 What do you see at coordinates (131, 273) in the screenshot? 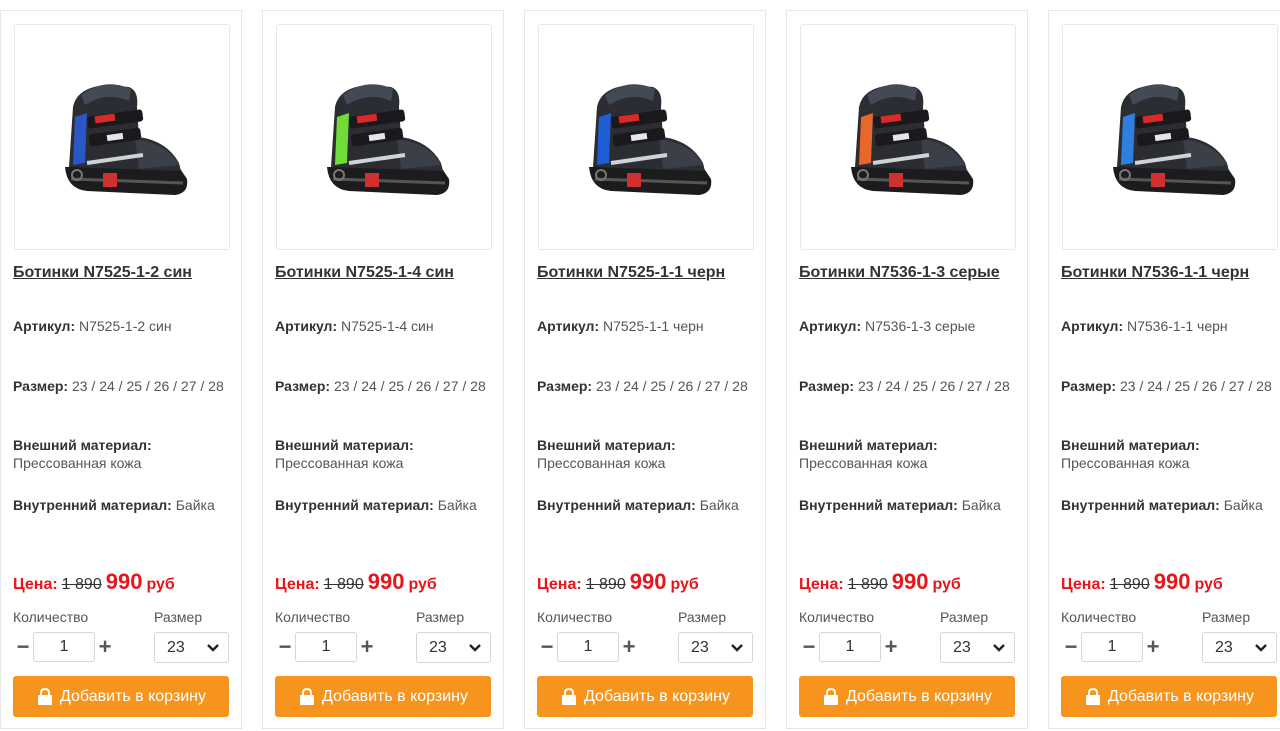
I see `product-title: Ботинки N7525-1-2 син` at bounding box center [131, 273].